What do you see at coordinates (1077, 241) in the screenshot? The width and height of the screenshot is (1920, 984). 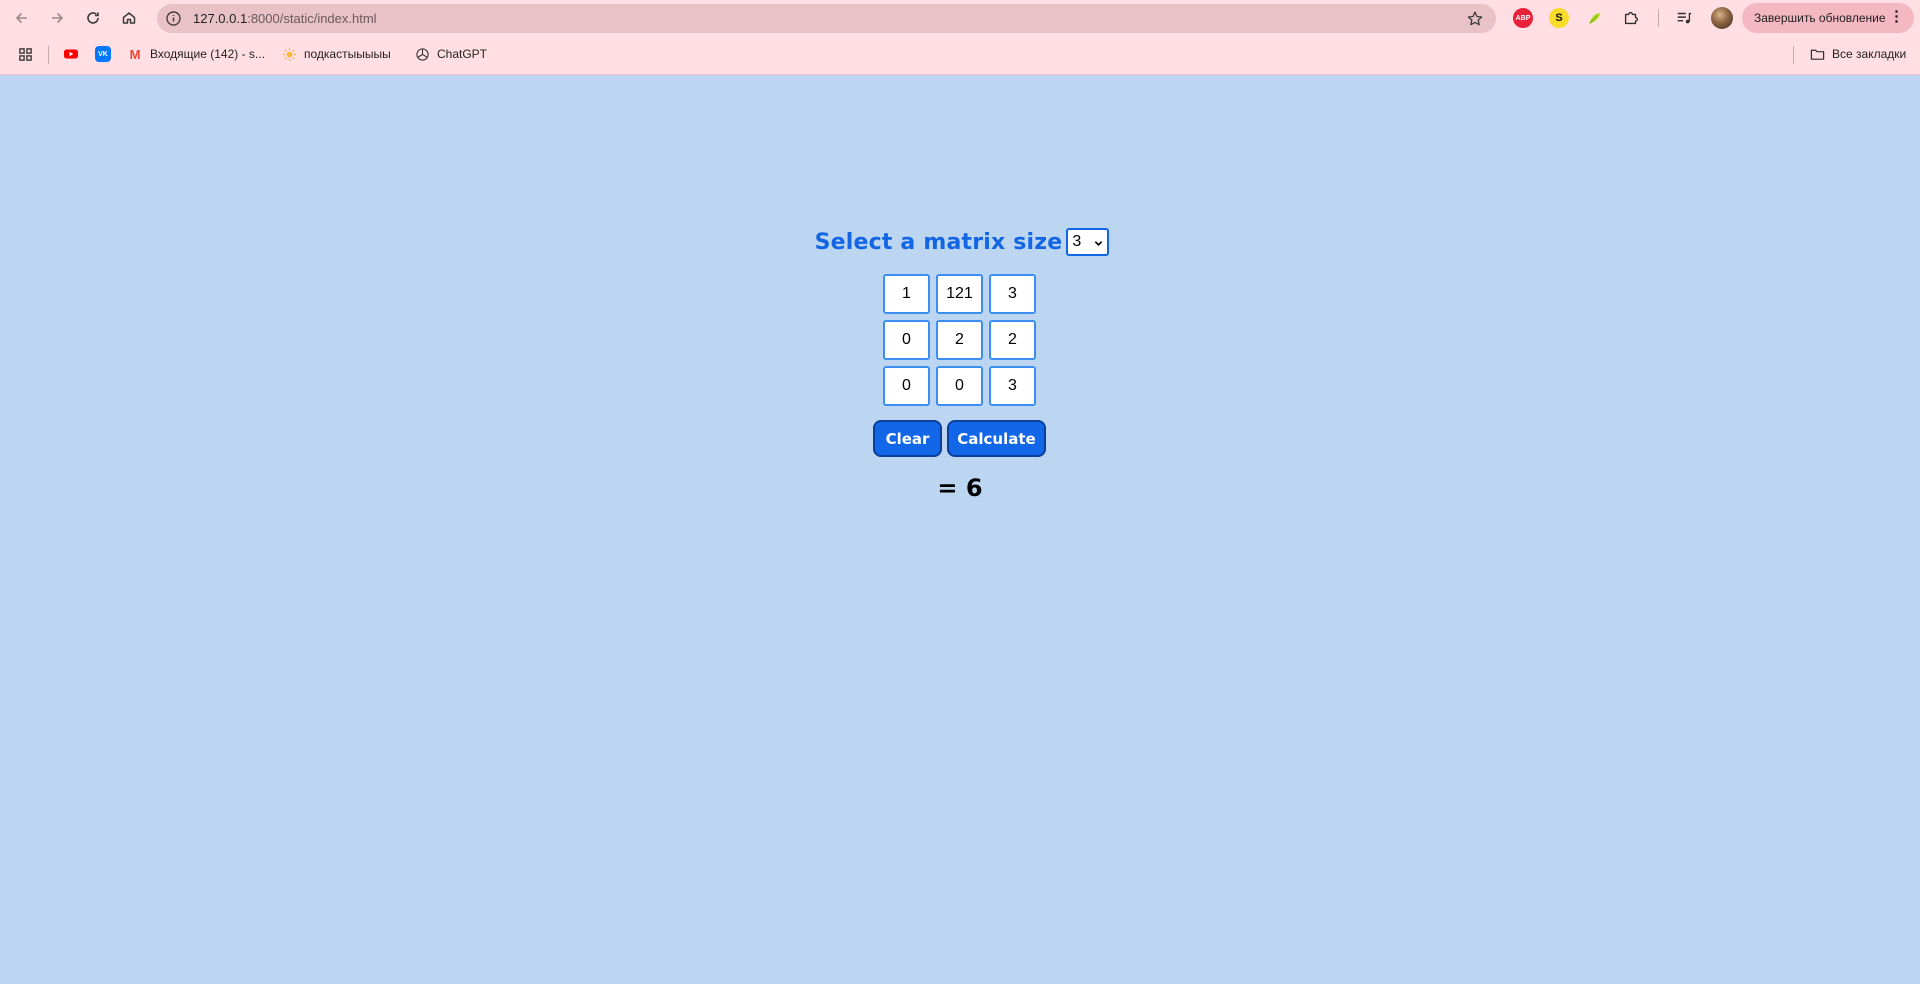 I see `matrix-size-value: 3` at bounding box center [1077, 241].